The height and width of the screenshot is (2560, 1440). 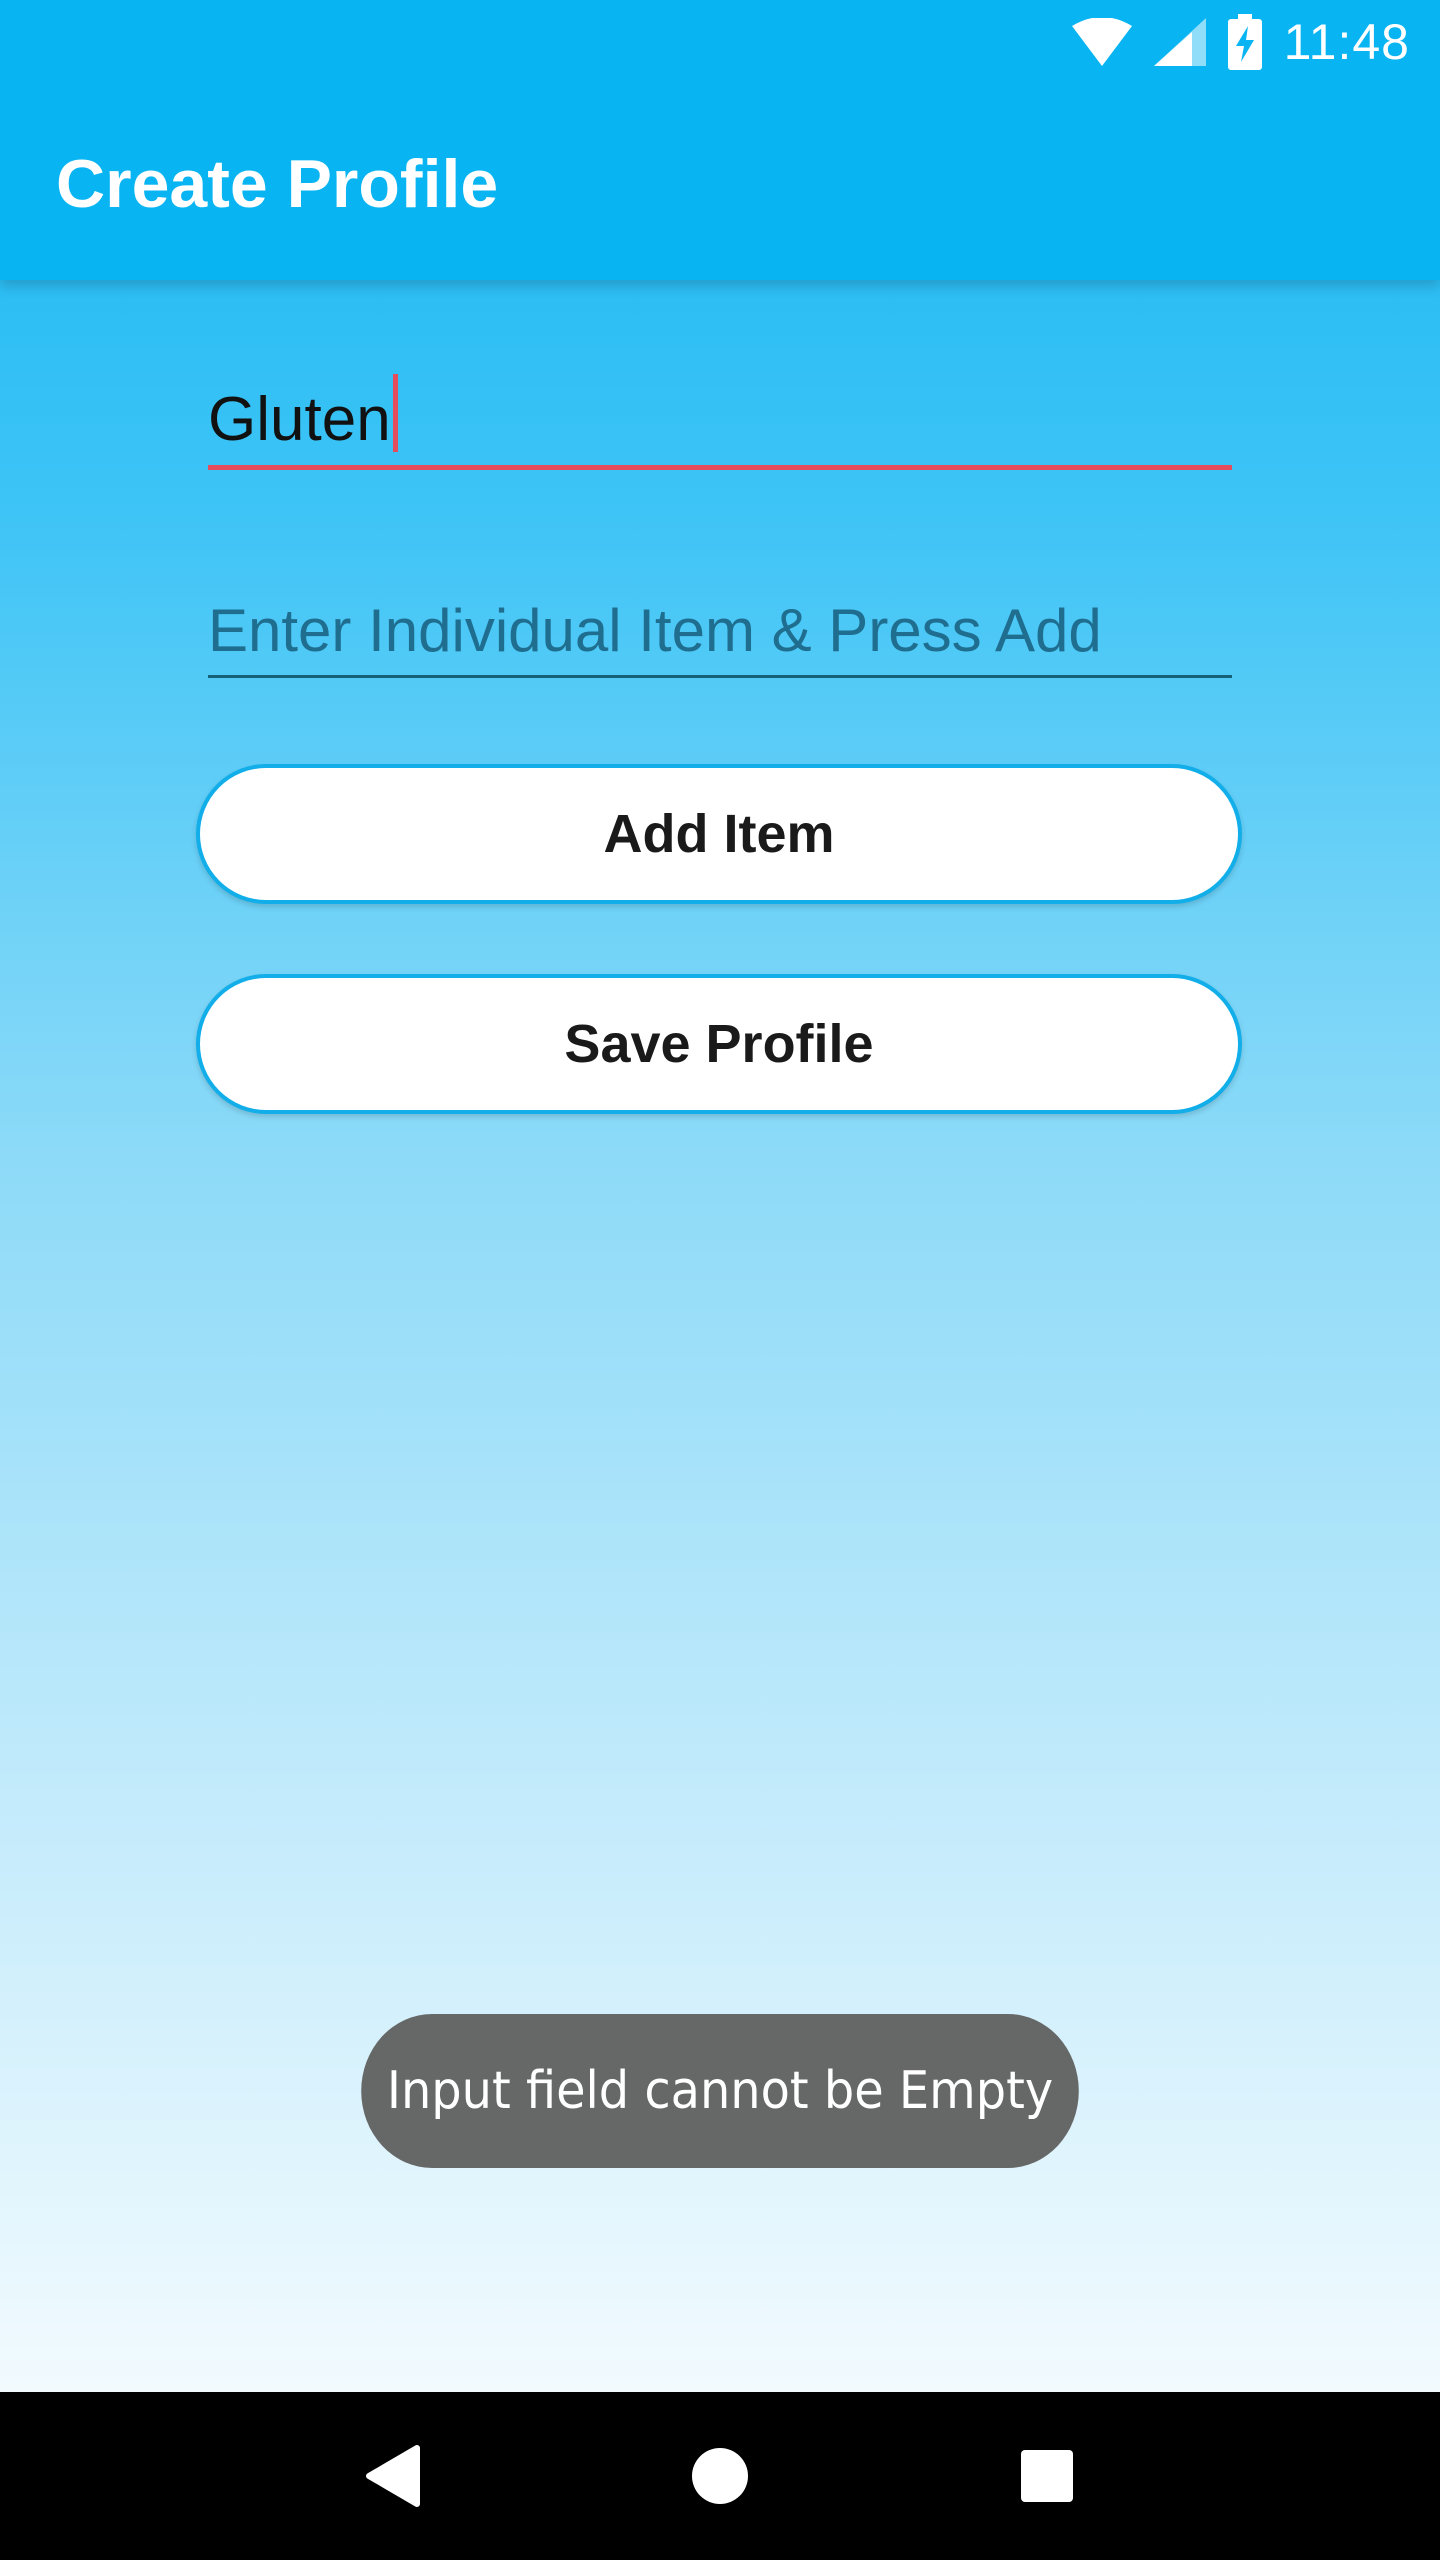 What do you see at coordinates (720, 2091) in the screenshot?
I see `toast-message: Input field cannot be Empty` at bounding box center [720, 2091].